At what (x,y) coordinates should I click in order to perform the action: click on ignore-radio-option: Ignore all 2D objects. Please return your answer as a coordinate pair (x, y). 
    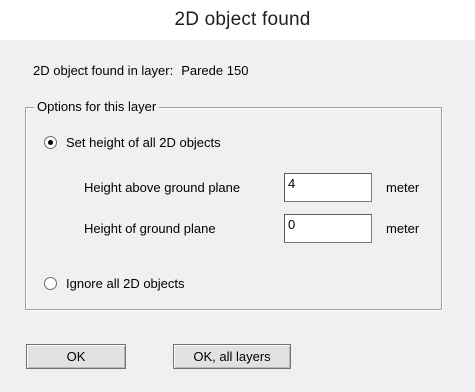
    Looking at the image, I should click on (114, 283).